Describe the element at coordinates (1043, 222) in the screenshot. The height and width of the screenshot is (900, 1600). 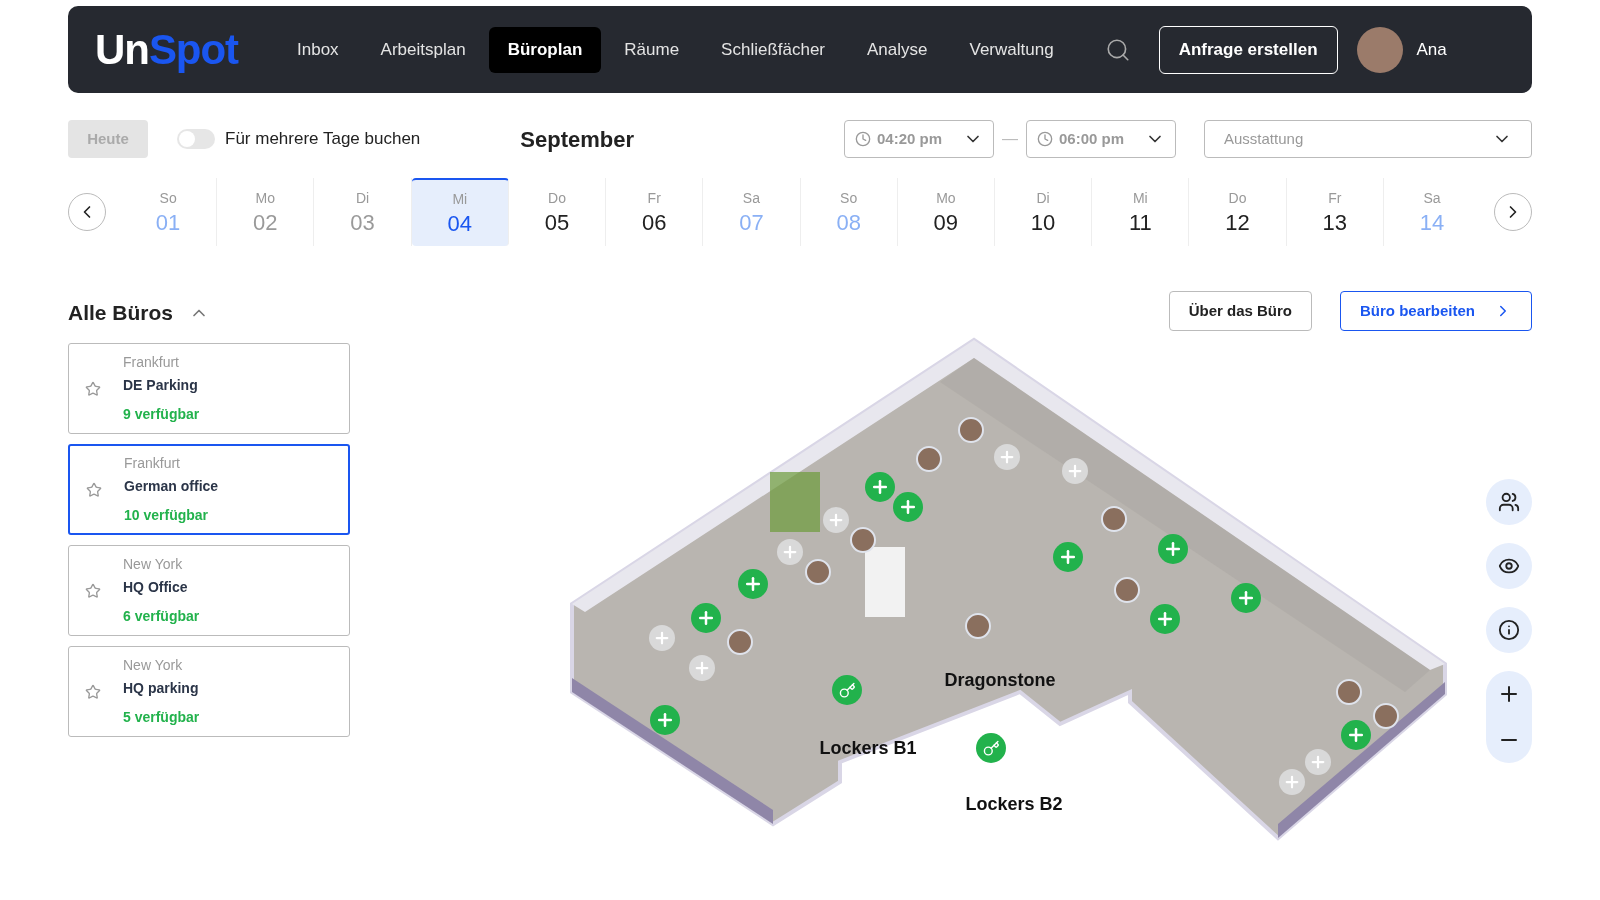
I see `date-number: 10` at that location.